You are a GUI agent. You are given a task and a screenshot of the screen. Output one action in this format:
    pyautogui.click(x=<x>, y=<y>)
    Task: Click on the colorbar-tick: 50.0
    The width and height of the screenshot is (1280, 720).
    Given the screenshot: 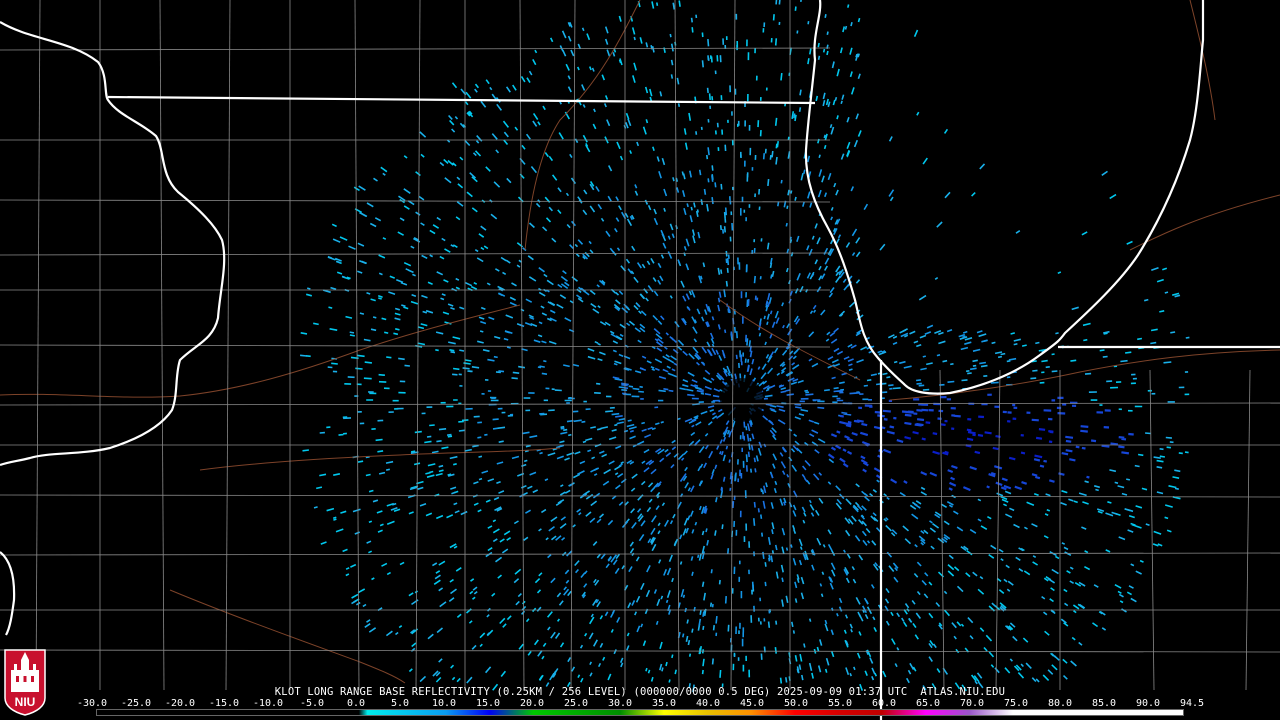 What is the action you would take?
    pyautogui.click(x=796, y=703)
    